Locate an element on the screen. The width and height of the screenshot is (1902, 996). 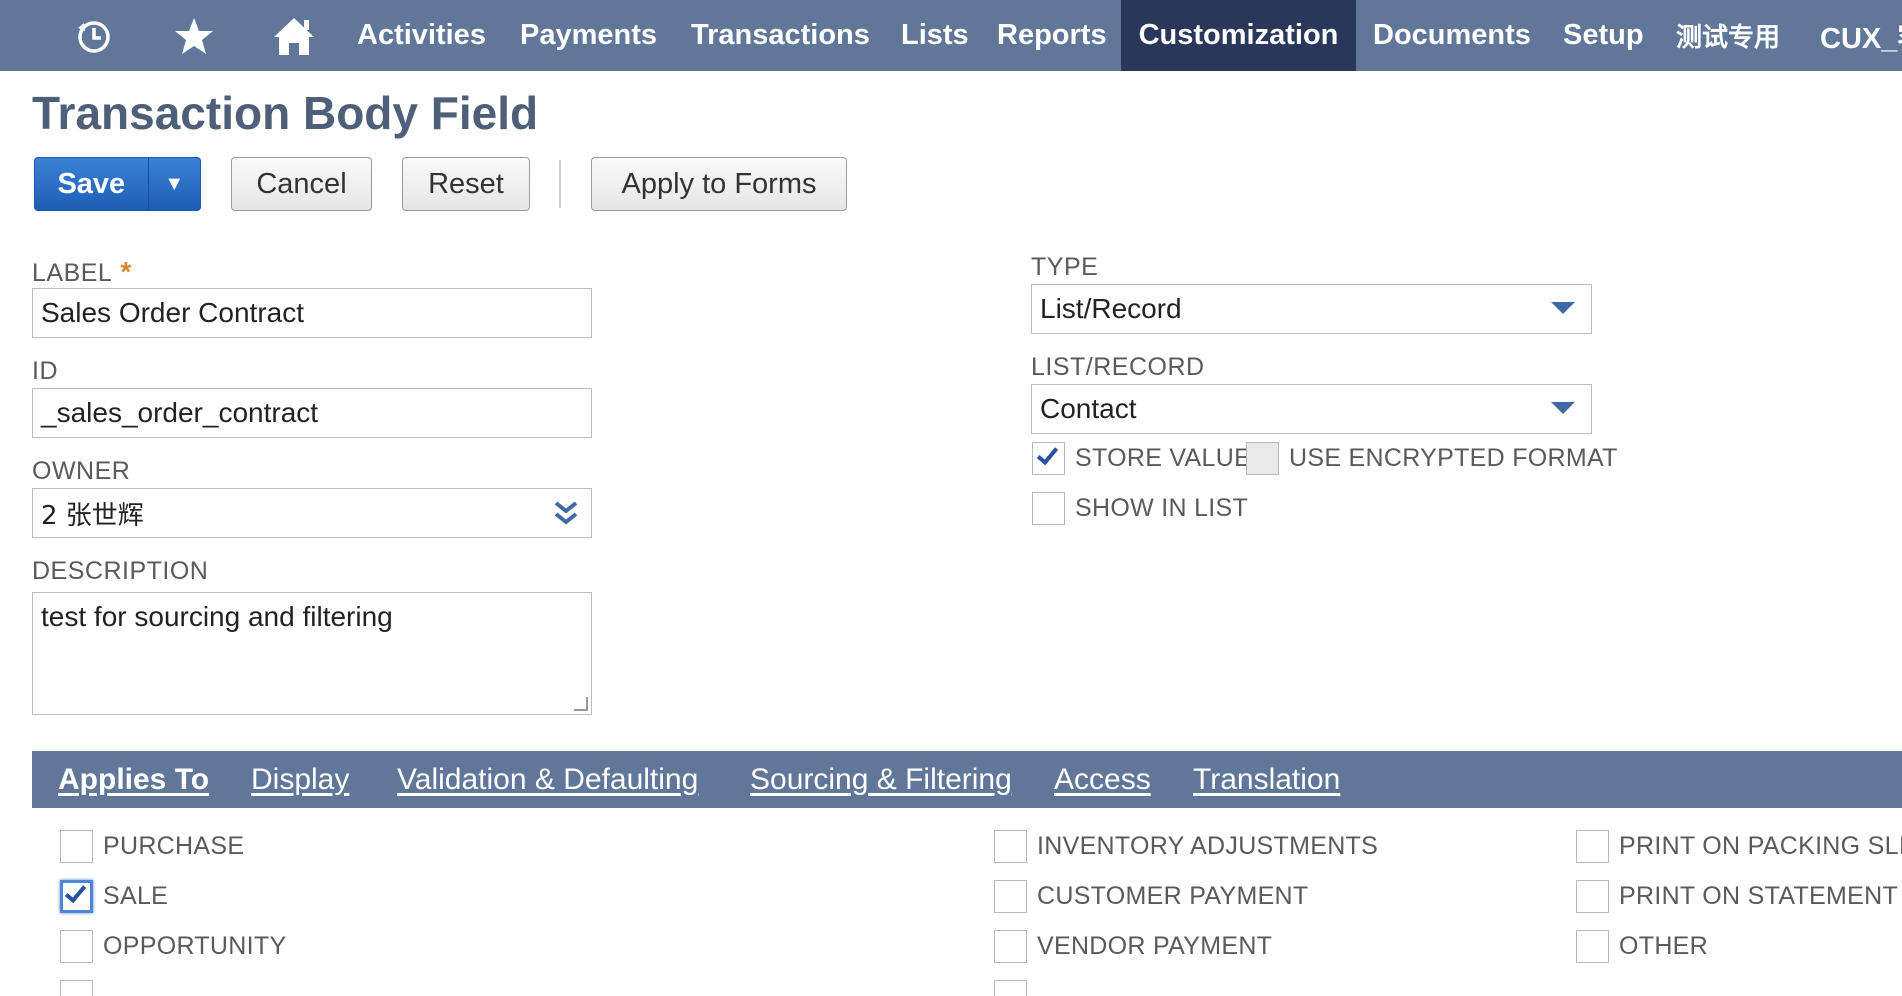
print-on-packing-slip-option: PRINT ON PACKING SLIP is located at coordinates (1739, 846).